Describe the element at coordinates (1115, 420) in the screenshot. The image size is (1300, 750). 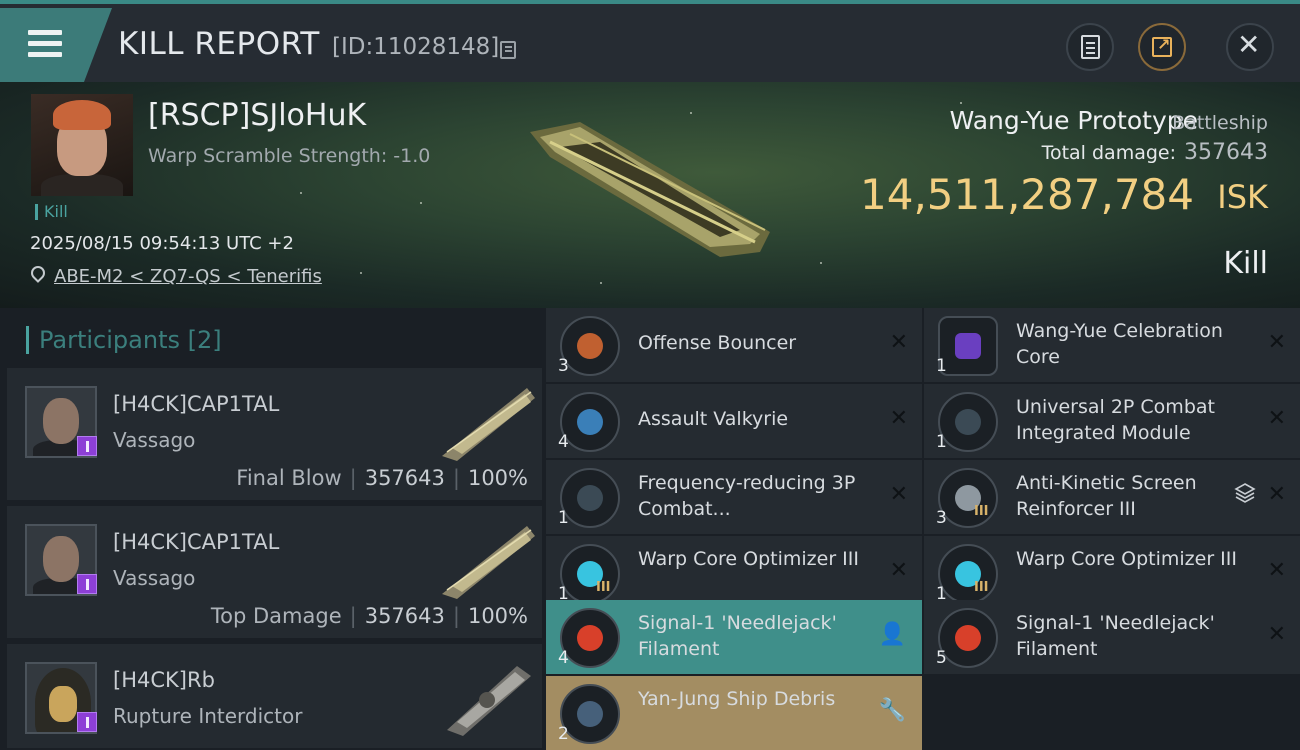
I see `item-name: Universal 2P Combat Integrated Module` at that location.